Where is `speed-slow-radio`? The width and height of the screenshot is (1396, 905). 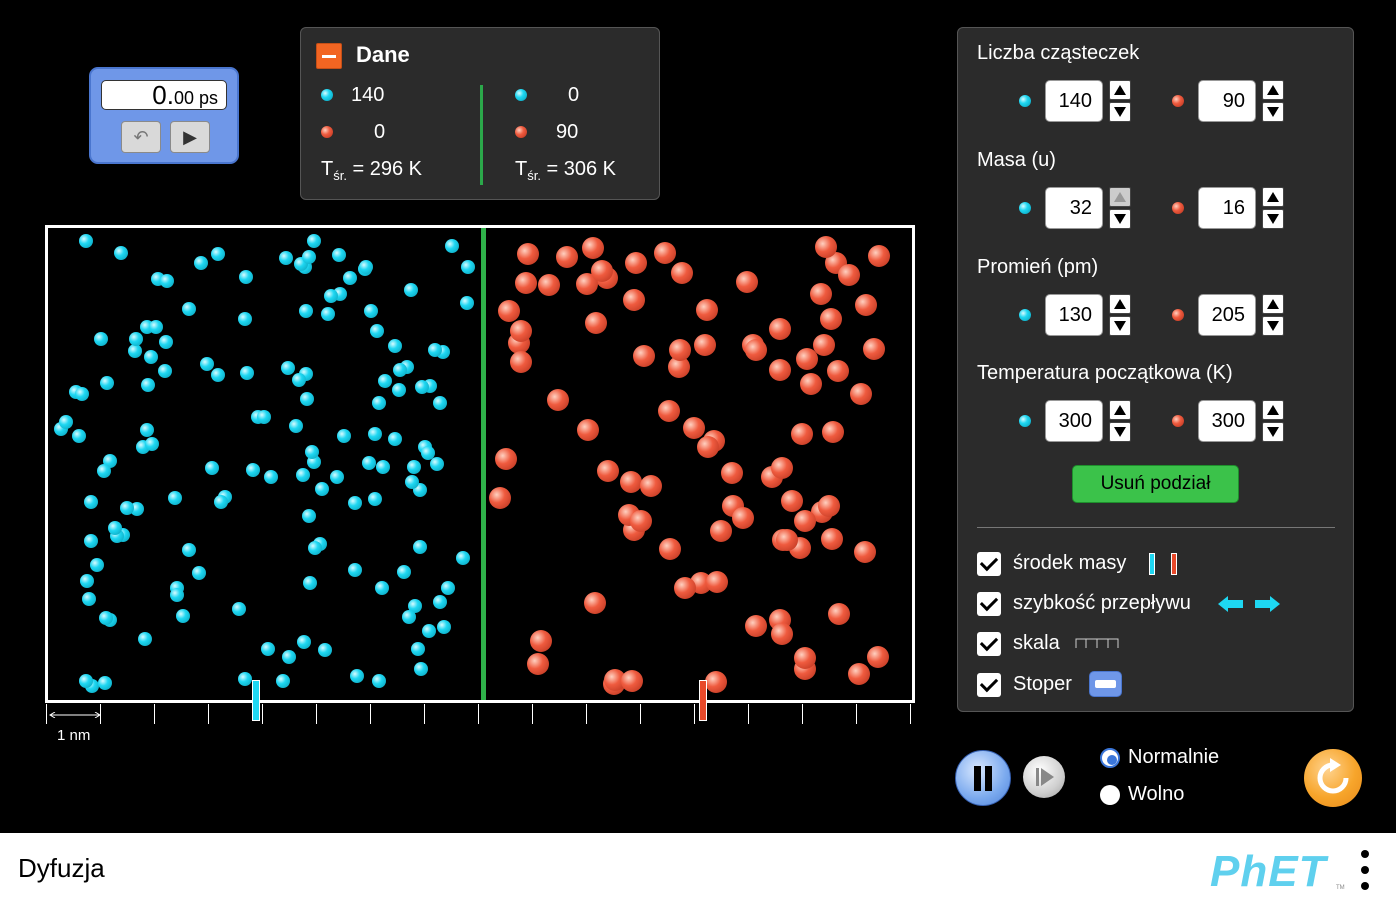 speed-slow-radio is located at coordinates (1110, 795).